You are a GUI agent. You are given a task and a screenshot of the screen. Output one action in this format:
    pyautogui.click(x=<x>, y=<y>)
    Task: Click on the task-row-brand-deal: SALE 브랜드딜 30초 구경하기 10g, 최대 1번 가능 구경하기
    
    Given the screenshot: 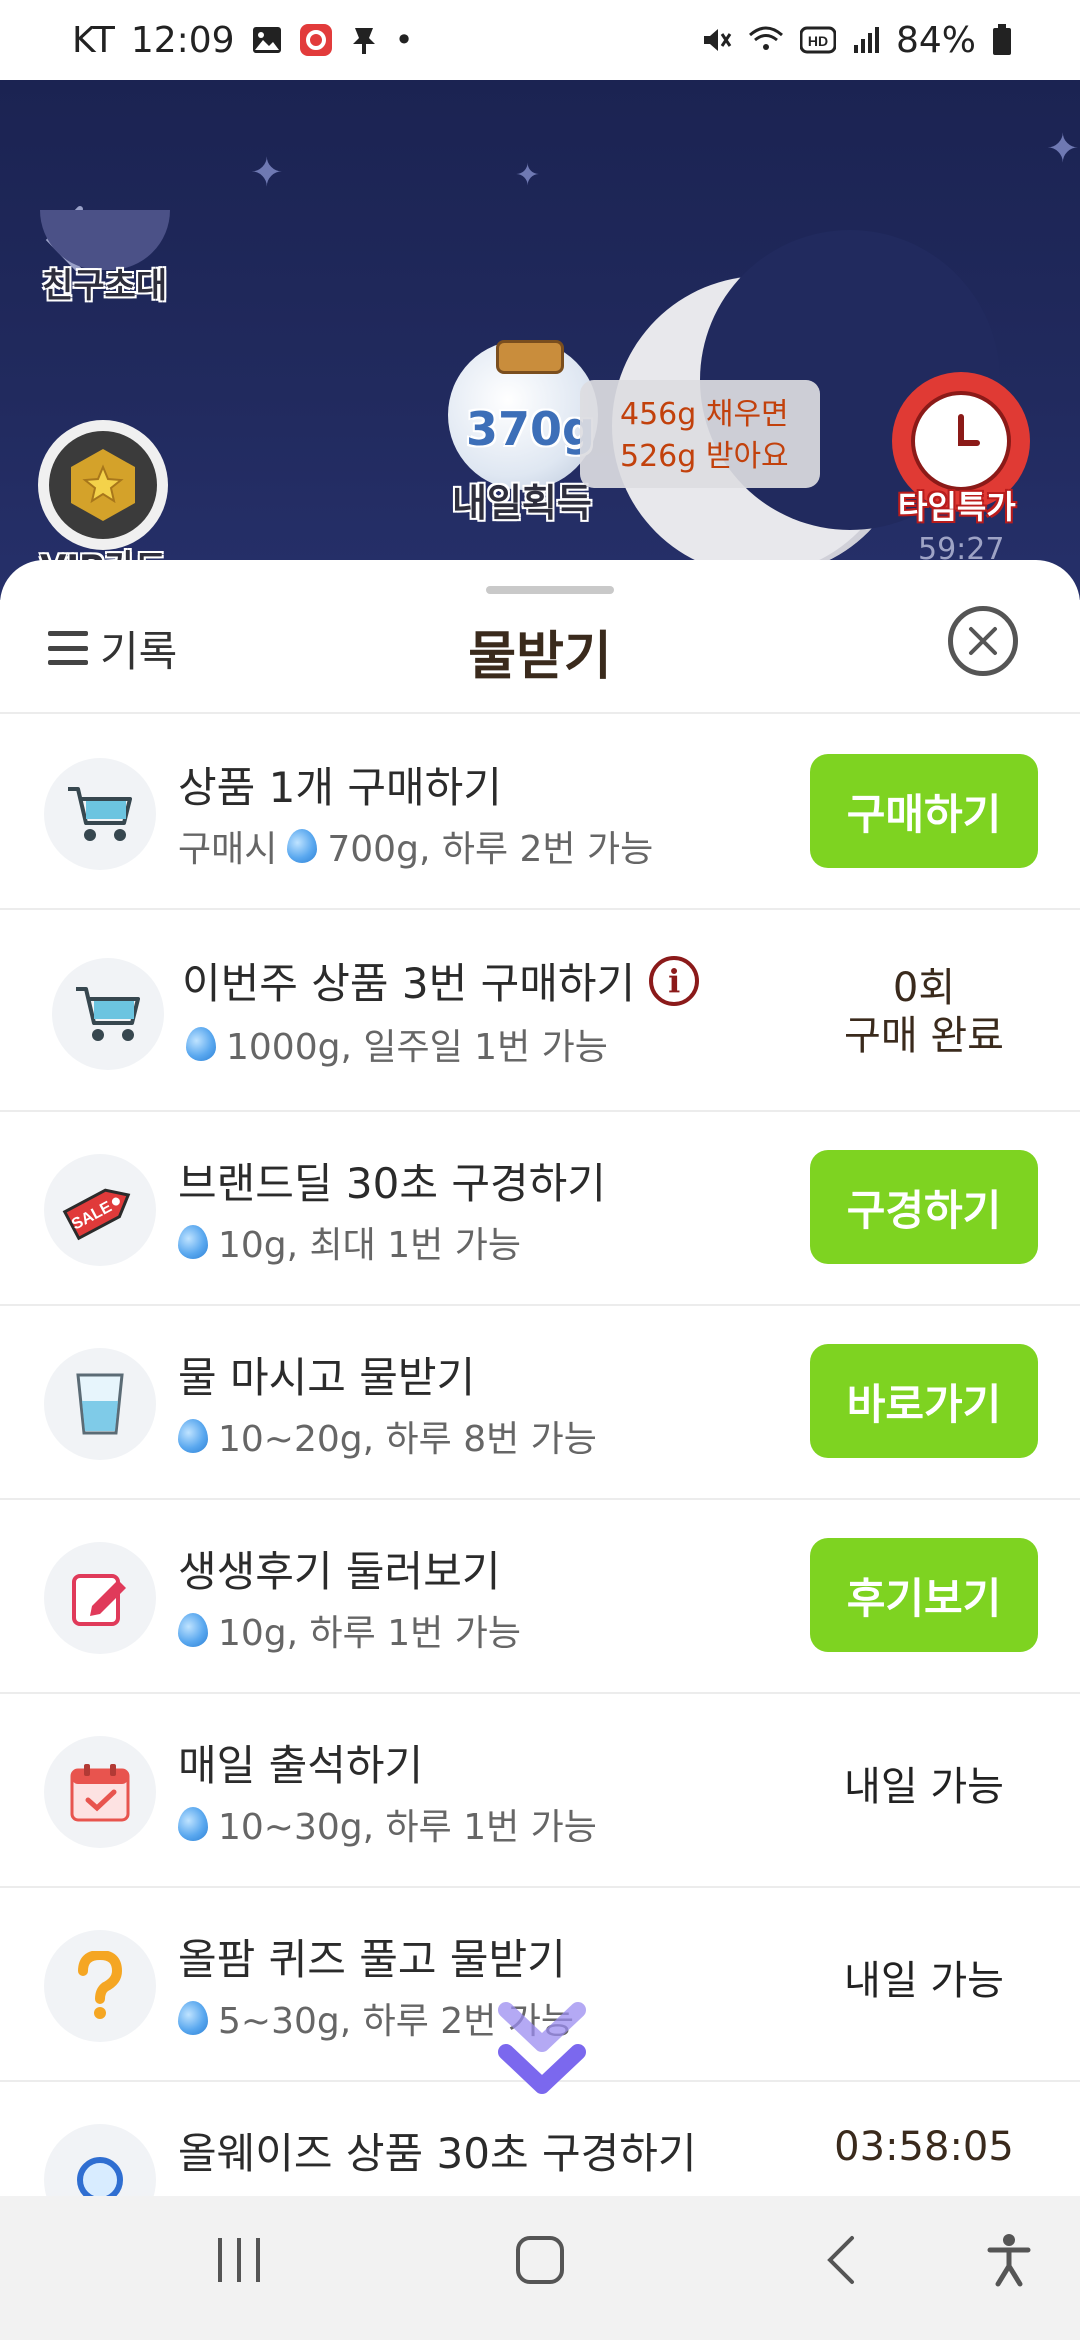 What is the action you would take?
    pyautogui.click(x=540, y=1209)
    